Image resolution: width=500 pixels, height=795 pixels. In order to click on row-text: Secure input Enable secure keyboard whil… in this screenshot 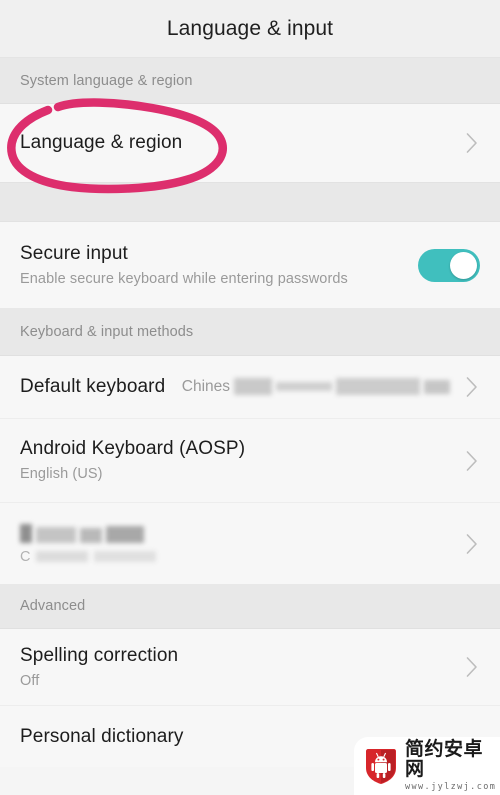, I will do `click(213, 265)`.